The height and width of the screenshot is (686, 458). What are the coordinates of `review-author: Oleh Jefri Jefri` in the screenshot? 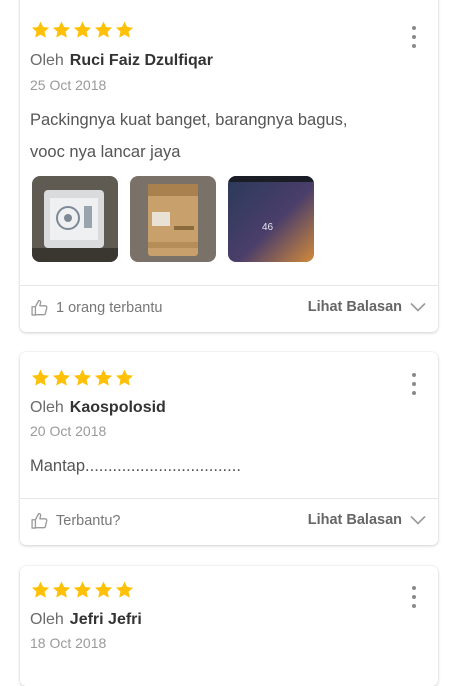 It's located at (86, 620).